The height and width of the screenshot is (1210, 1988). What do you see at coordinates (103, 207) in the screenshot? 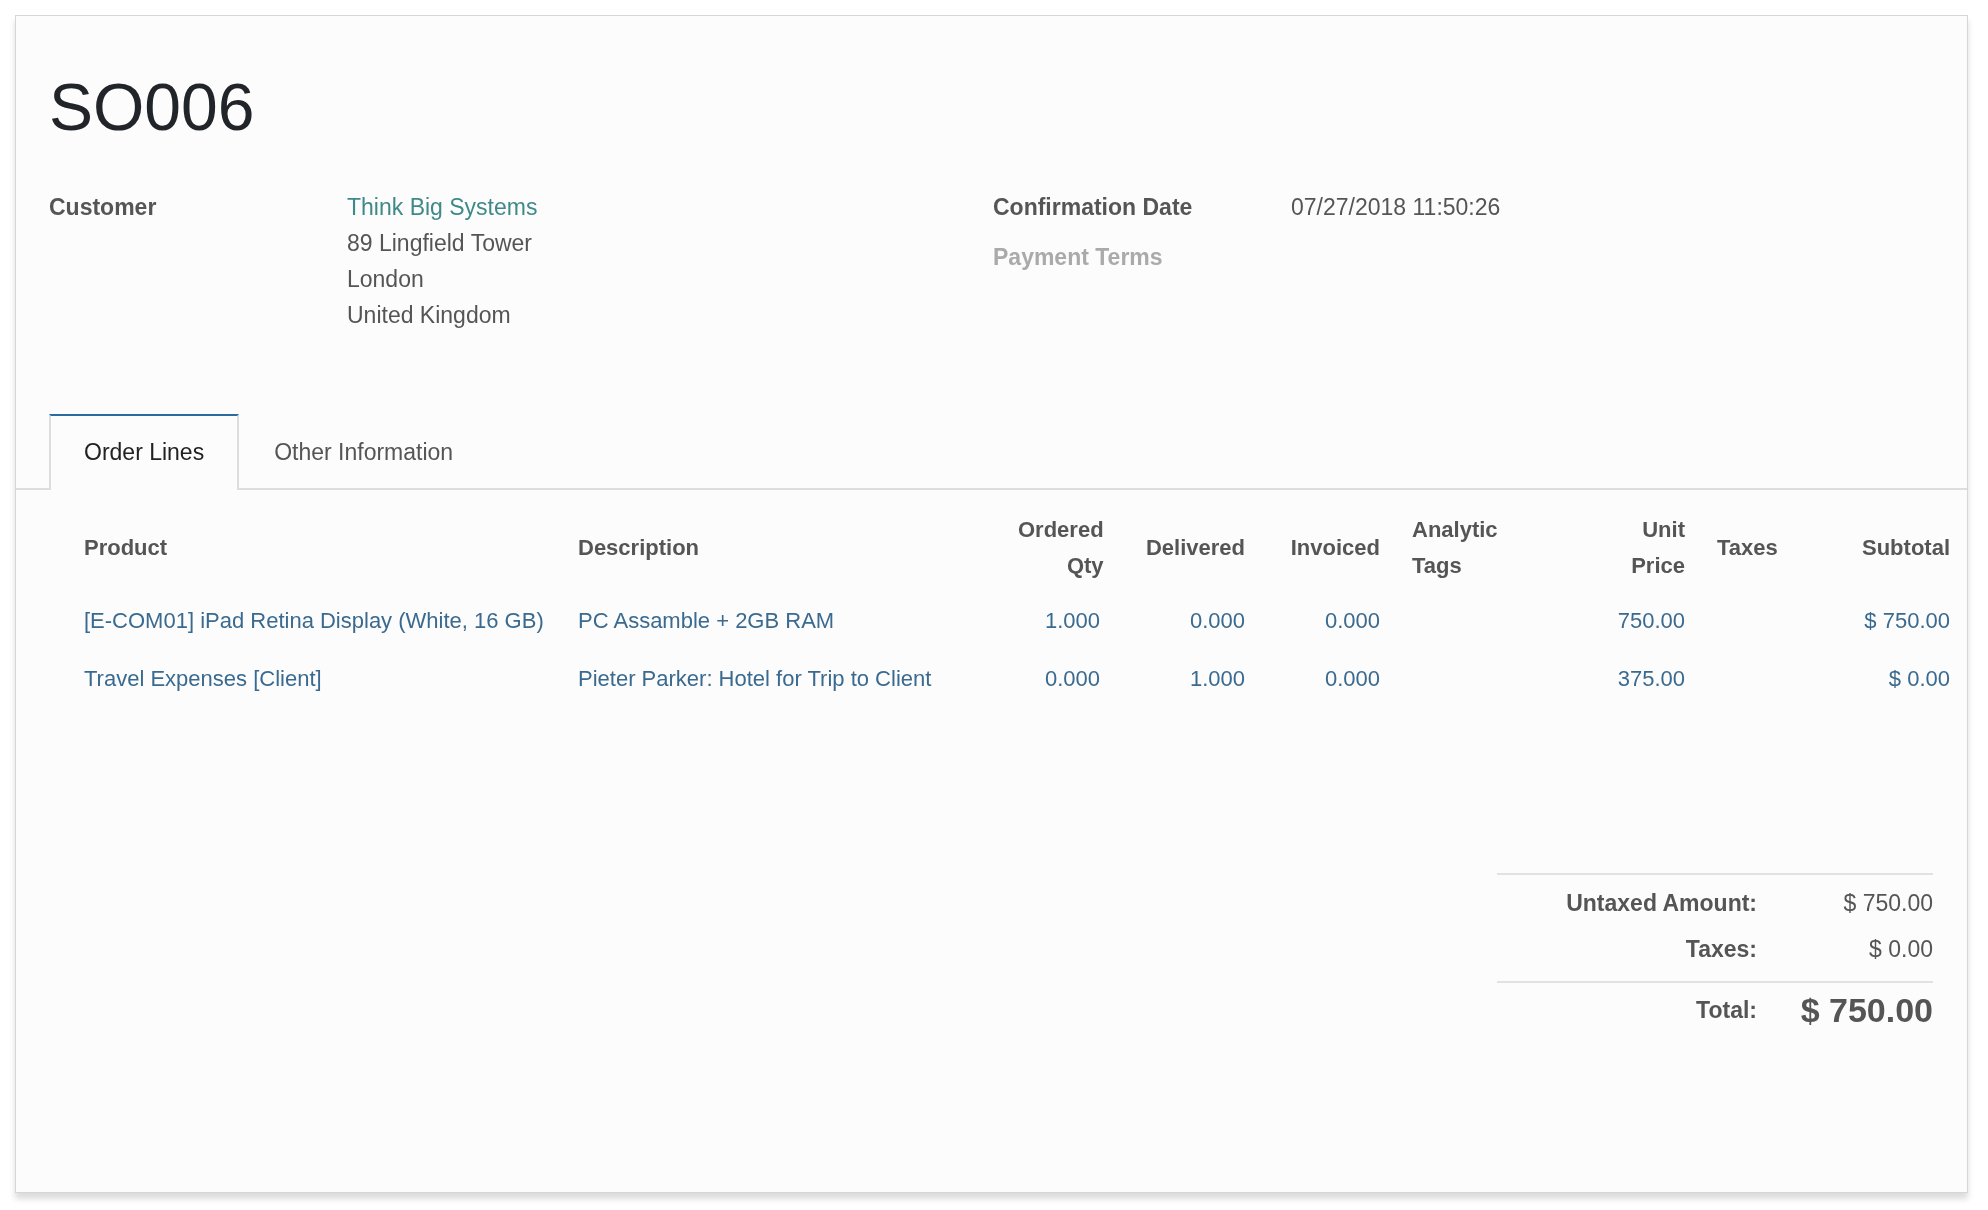
I see `field-label: Customer` at bounding box center [103, 207].